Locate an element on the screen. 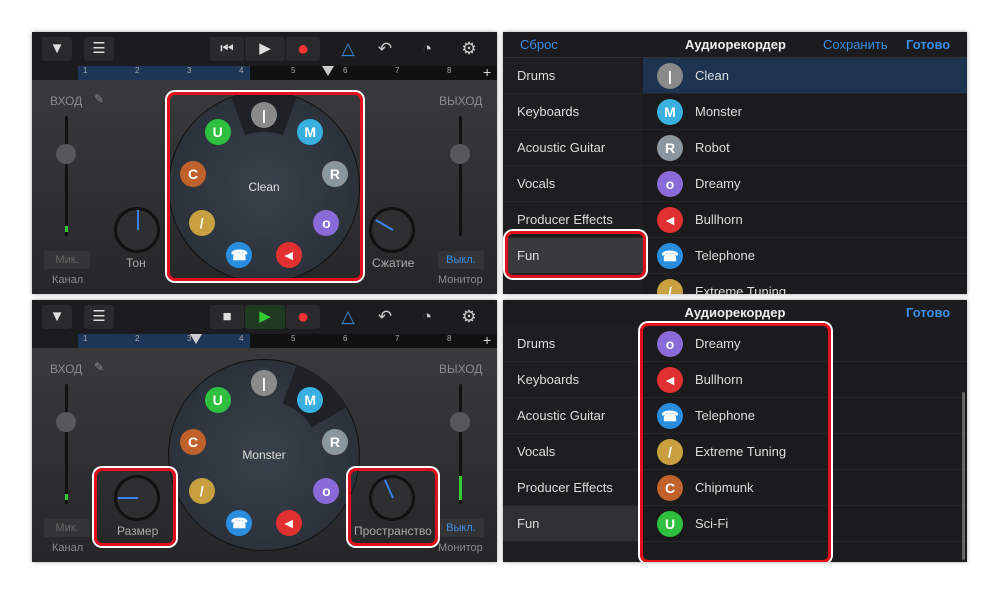  preset-item: ◄ Bullhorn is located at coordinates (805, 220).